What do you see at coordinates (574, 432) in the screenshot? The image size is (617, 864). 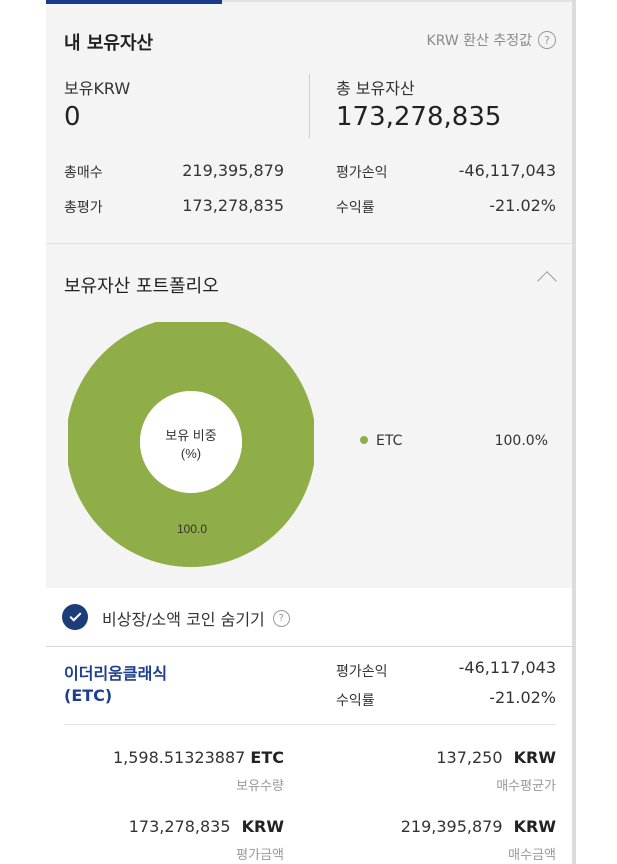 I see `scrollbar-edge` at bounding box center [574, 432].